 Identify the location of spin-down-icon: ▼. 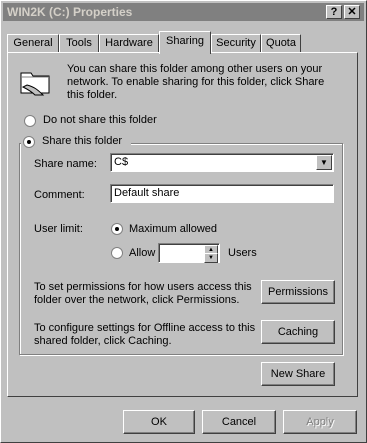
(211, 258).